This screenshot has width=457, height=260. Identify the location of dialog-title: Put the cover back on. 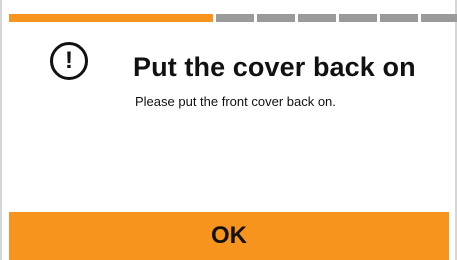
(274, 67).